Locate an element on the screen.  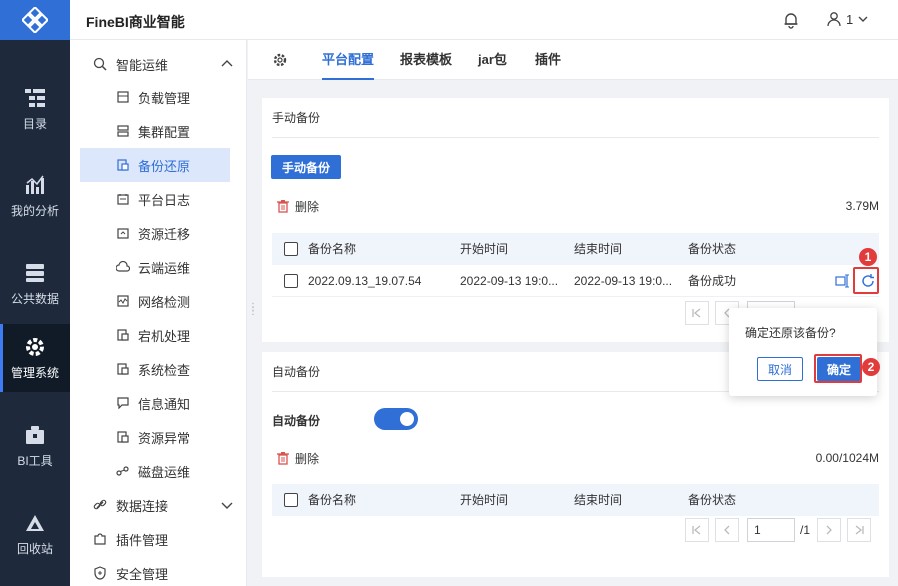
sidebar-group-label: 插件管理 is located at coordinates (142, 540).